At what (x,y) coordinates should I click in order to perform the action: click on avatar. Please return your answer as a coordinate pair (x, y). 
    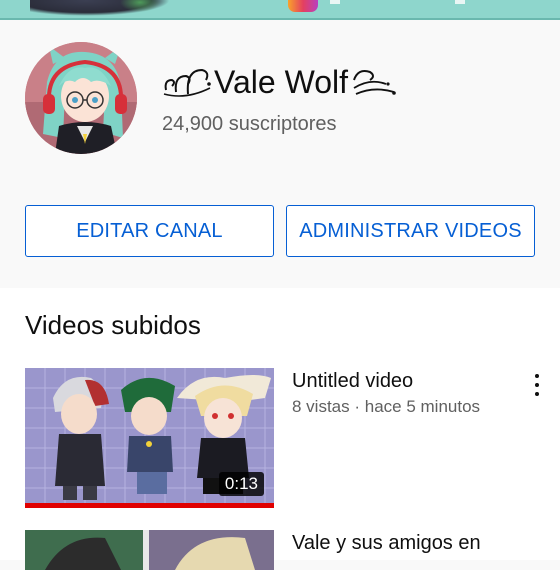
    Looking at the image, I should click on (81, 98).